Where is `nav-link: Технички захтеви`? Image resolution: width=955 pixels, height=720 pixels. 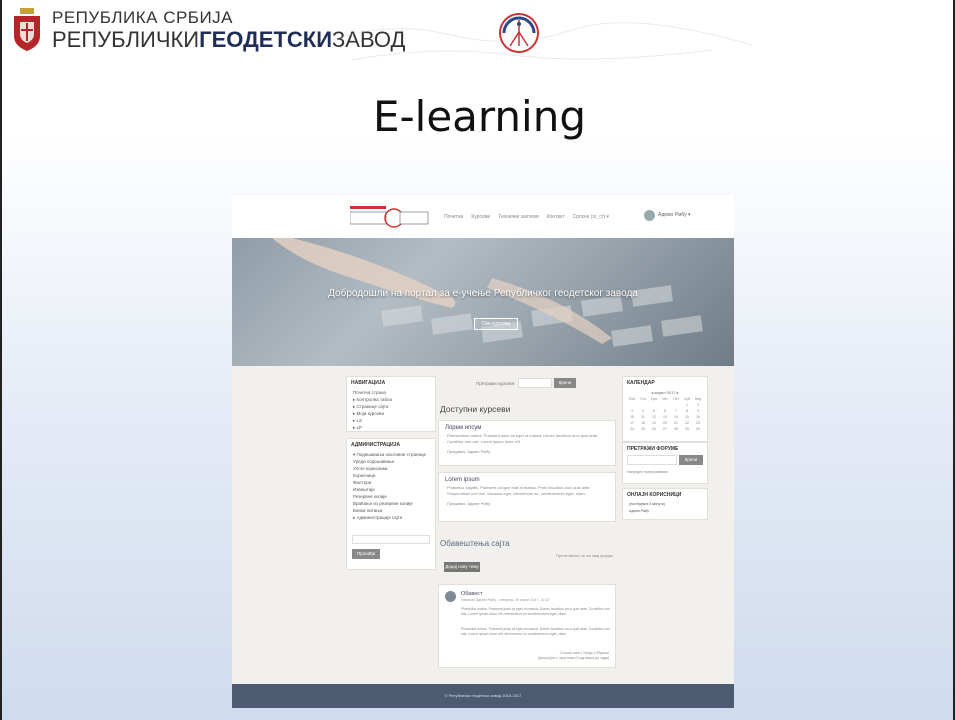
nav-link: Технички захтеви is located at coordinates (518, 217).